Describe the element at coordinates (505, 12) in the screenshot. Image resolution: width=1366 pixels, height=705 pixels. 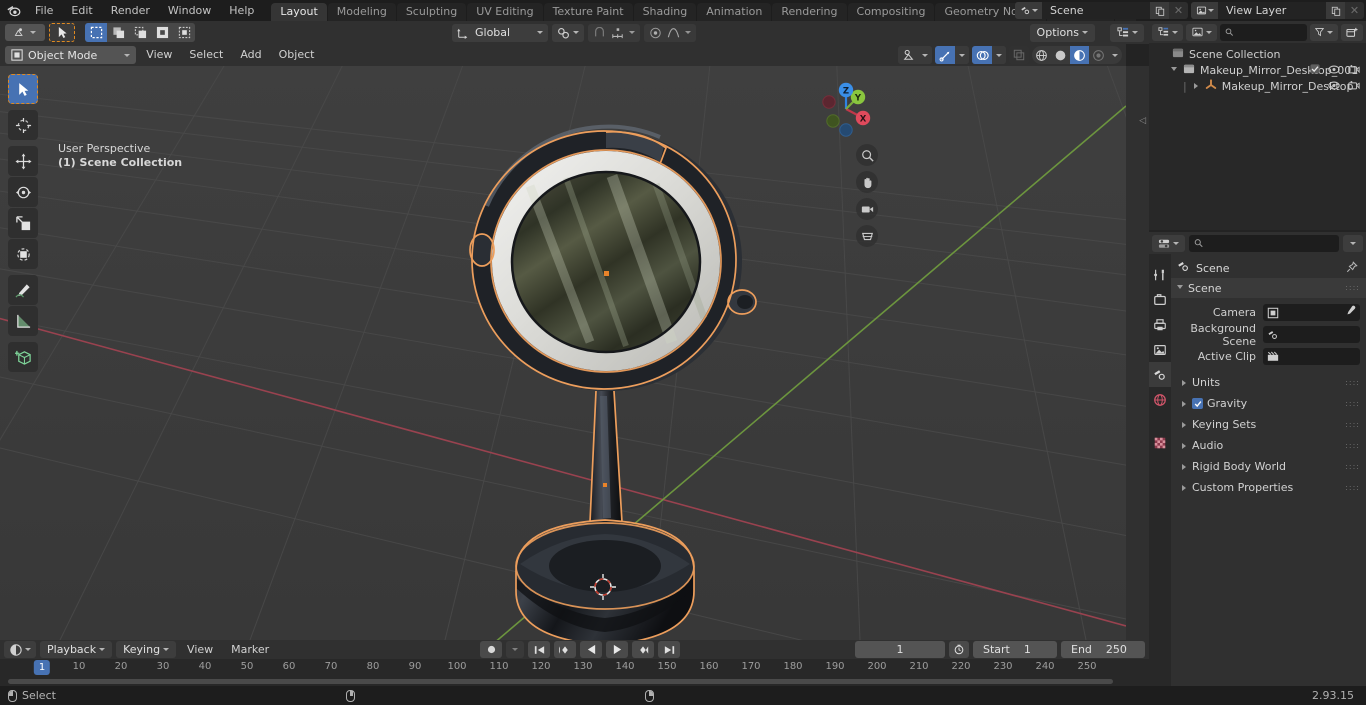
I see `workspace-tab-uv-editing: UV Editing` at that location.